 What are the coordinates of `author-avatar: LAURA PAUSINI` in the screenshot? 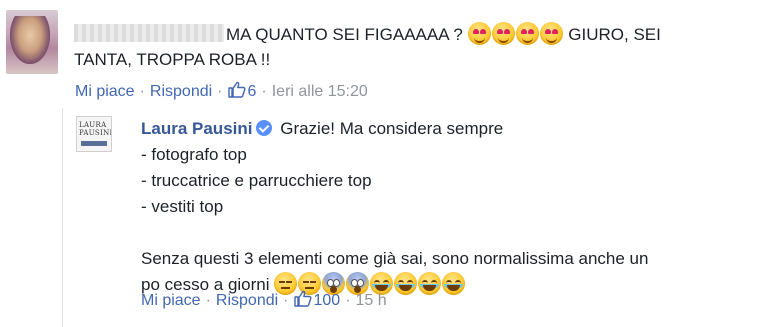 It's located at (94, 134).